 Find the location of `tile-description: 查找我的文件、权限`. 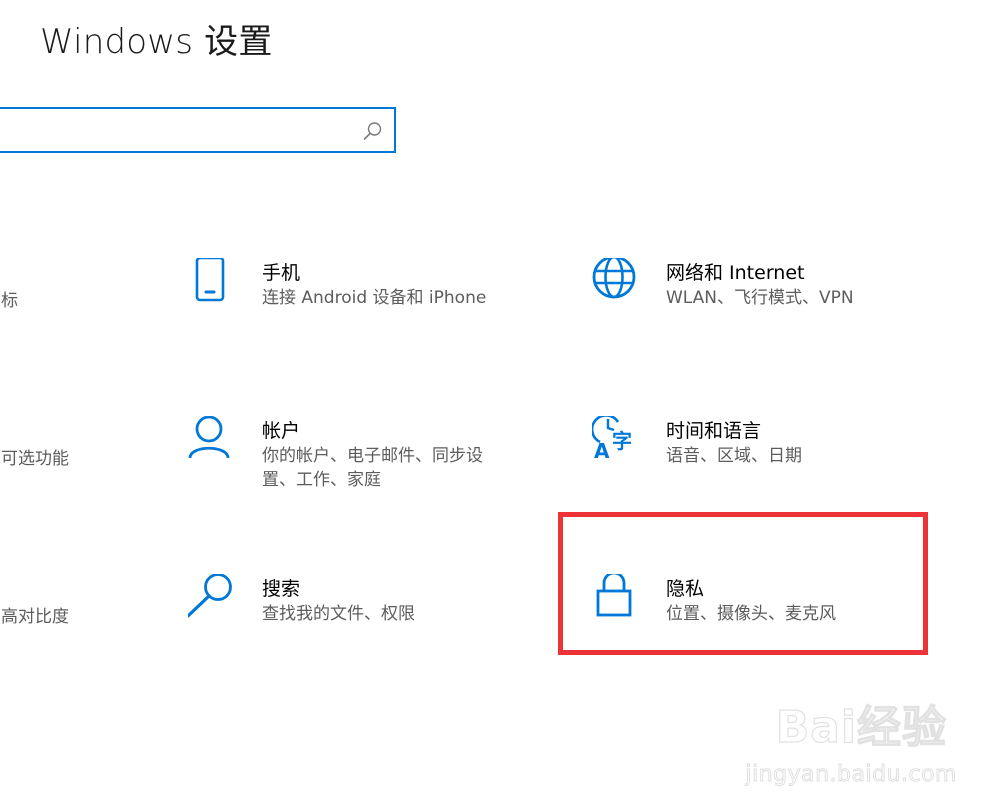

tile-description: 查找我的文件、权限 is located at coordinates (338, 614).